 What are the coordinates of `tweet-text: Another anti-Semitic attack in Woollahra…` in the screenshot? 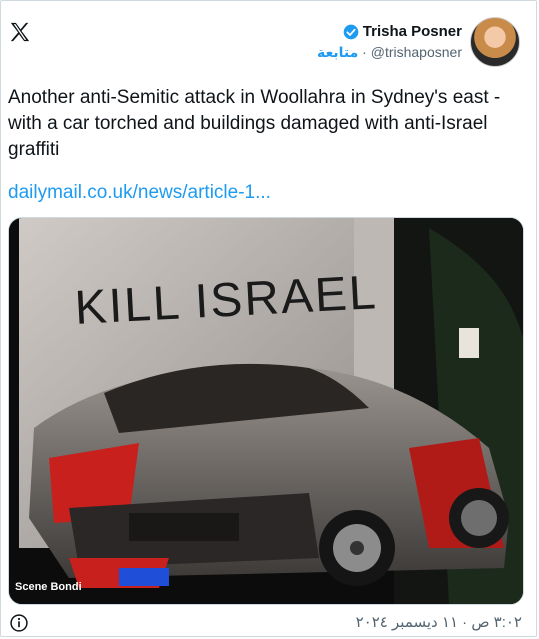 It's located at (254, 123).